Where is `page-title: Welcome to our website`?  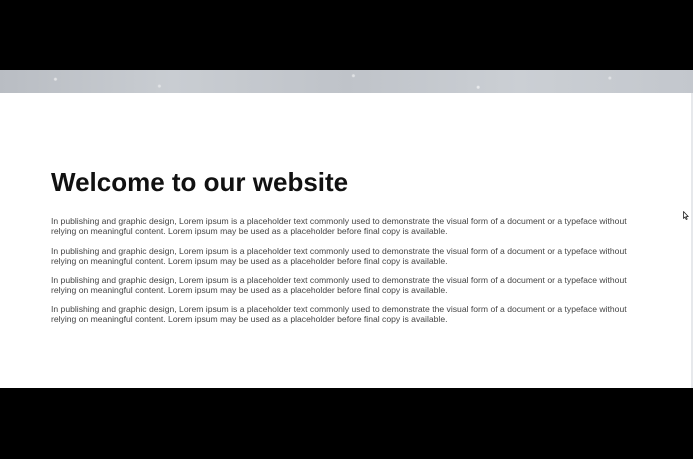 page-title: Welcome to our website is located at coordinates (200, 182).